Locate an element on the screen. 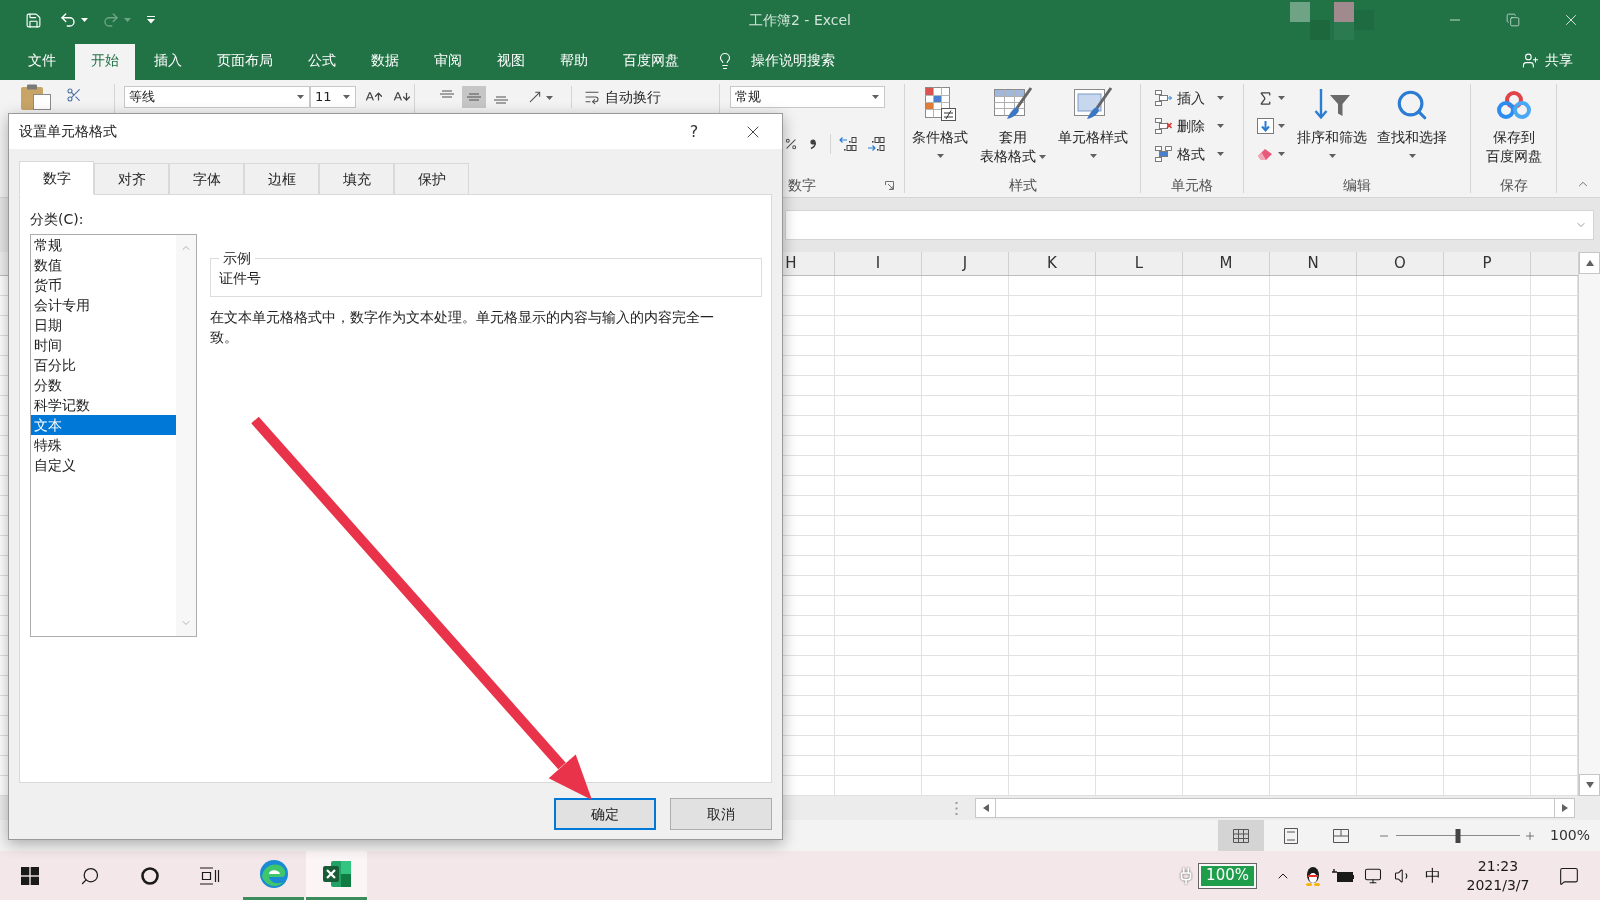 The height and width of the screenshot is (900, 1600). font-name-dropdown: 等线 is located at coordinates (217, 97).